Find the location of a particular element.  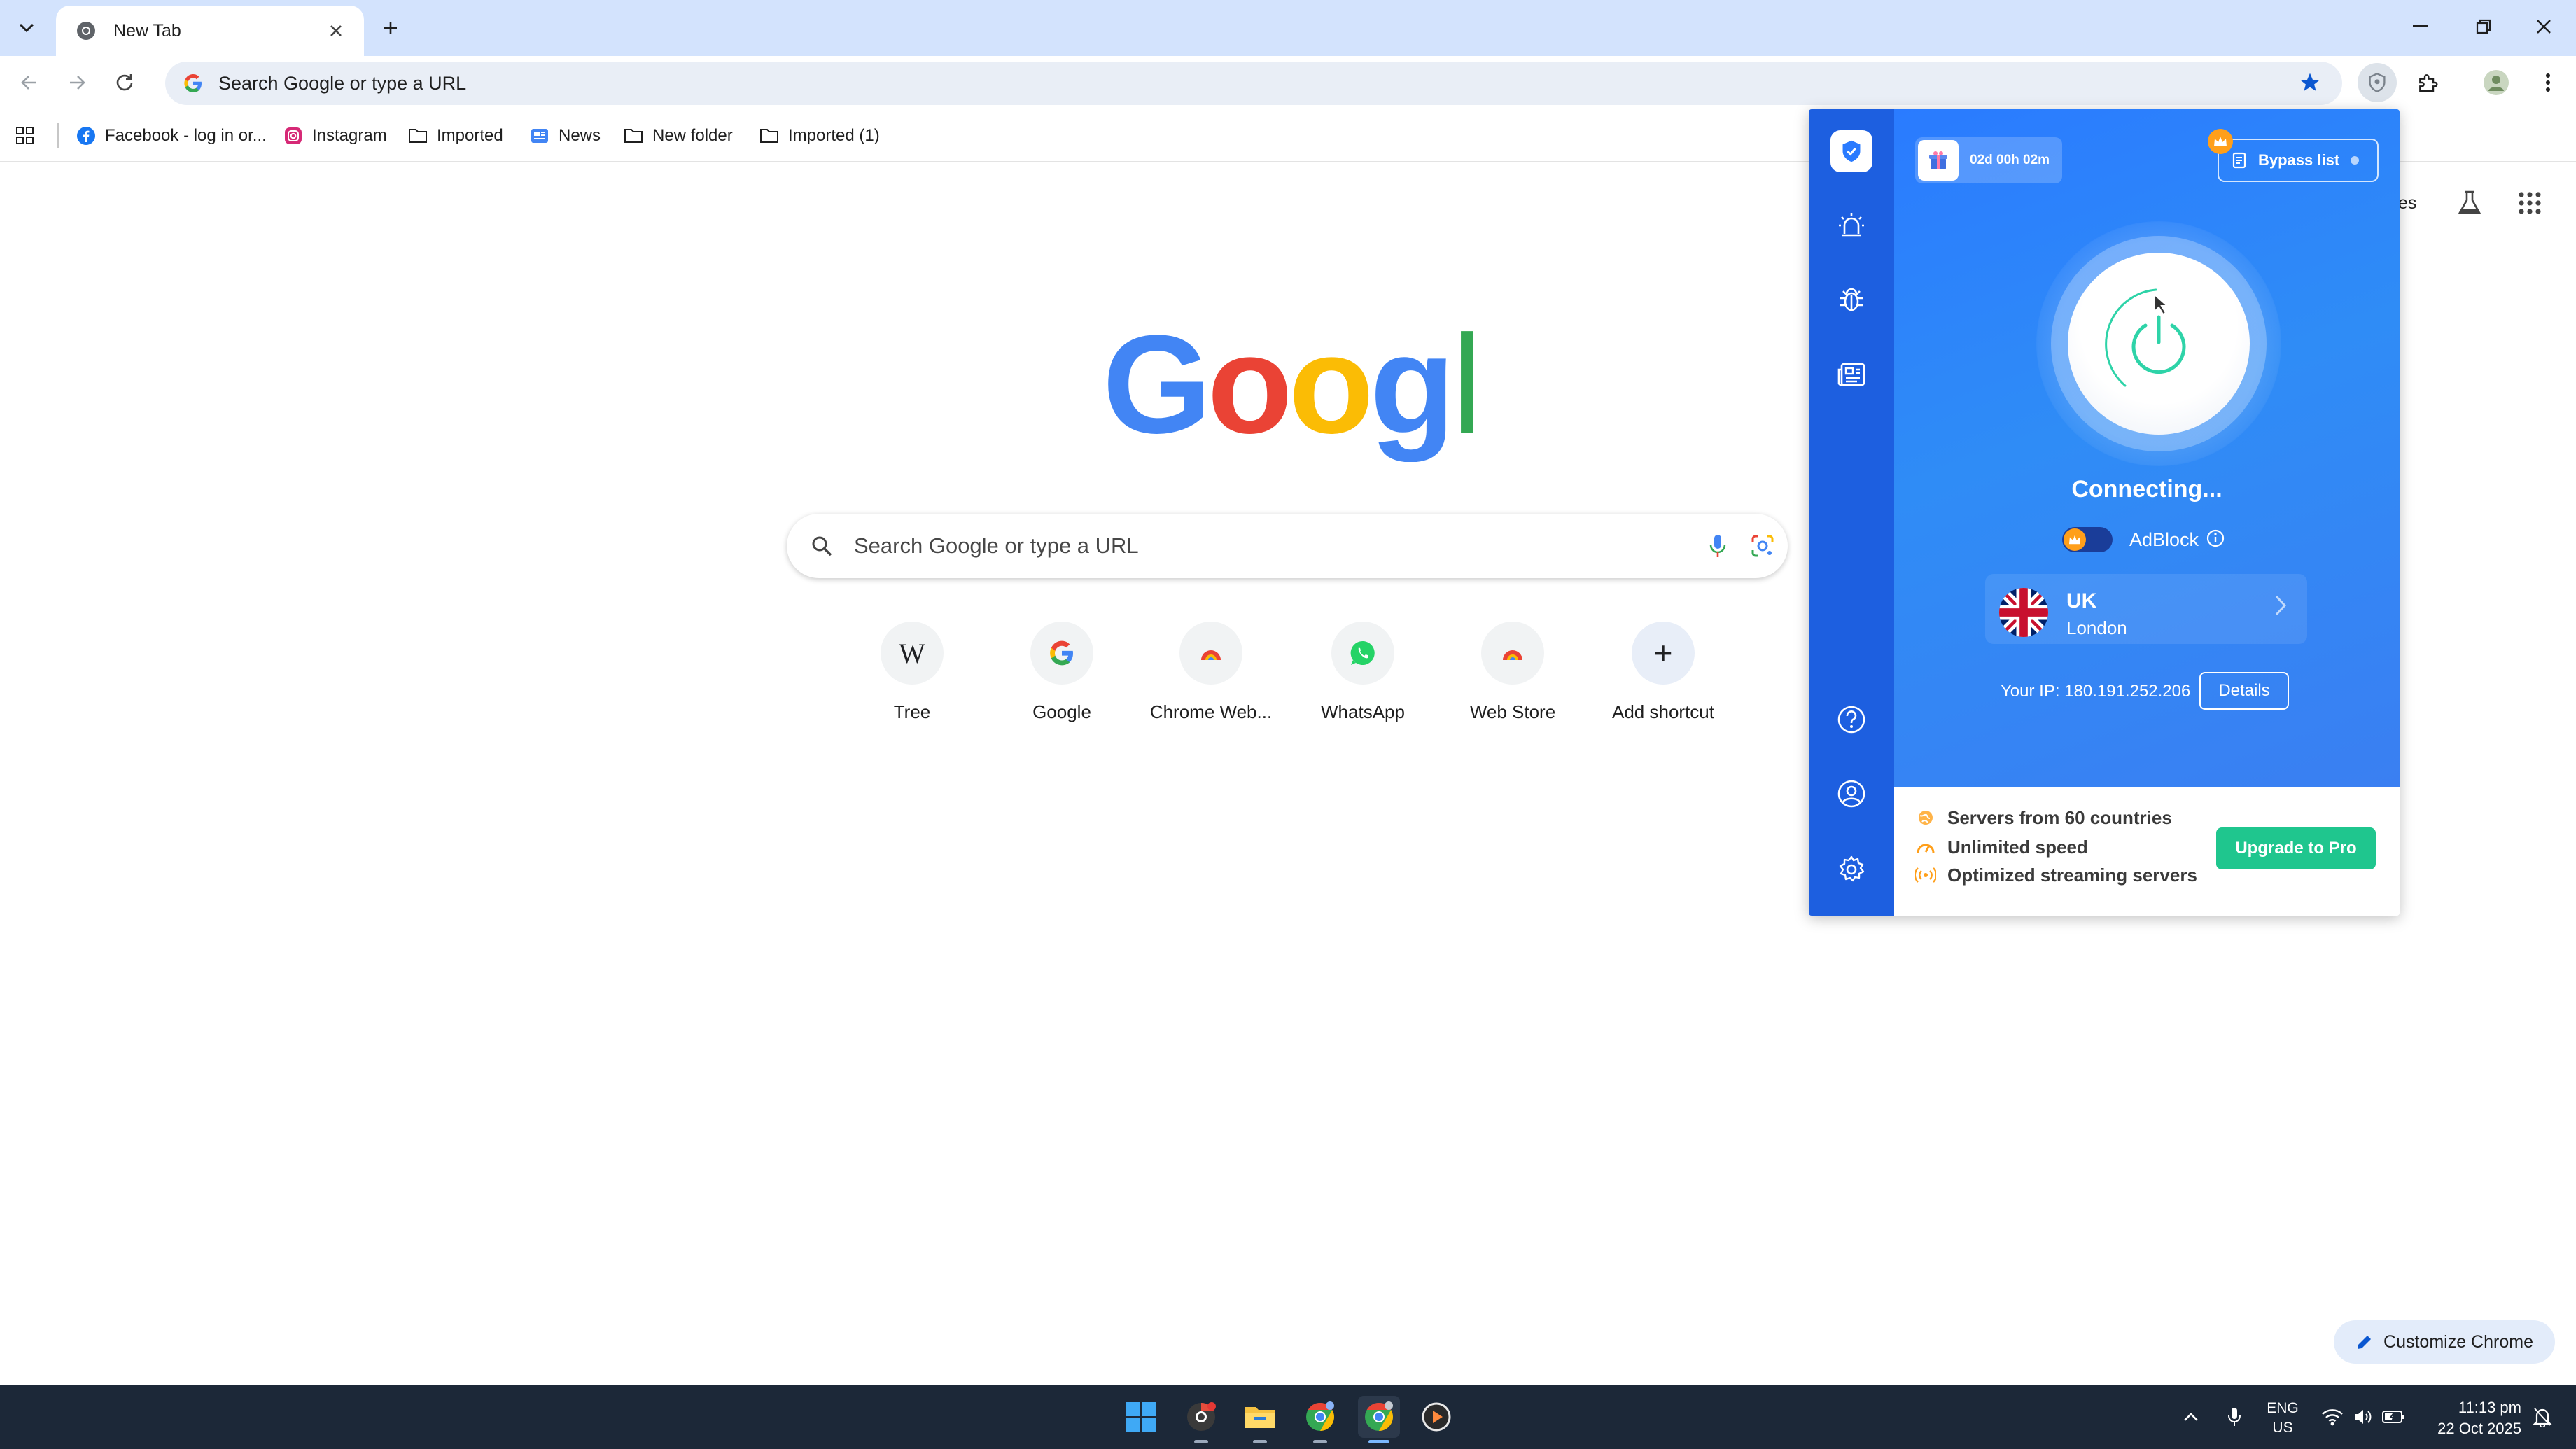

apps-button is located at coordinates (25, 136).